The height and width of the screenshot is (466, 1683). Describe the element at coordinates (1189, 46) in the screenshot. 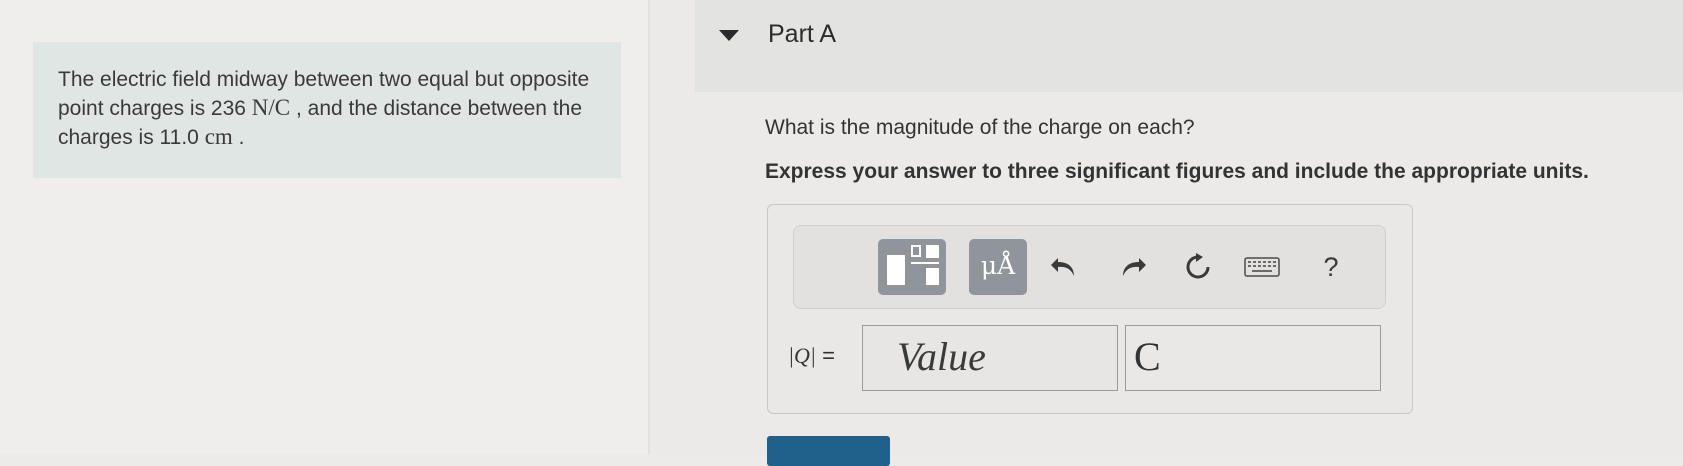

I see `part-header` at that location.